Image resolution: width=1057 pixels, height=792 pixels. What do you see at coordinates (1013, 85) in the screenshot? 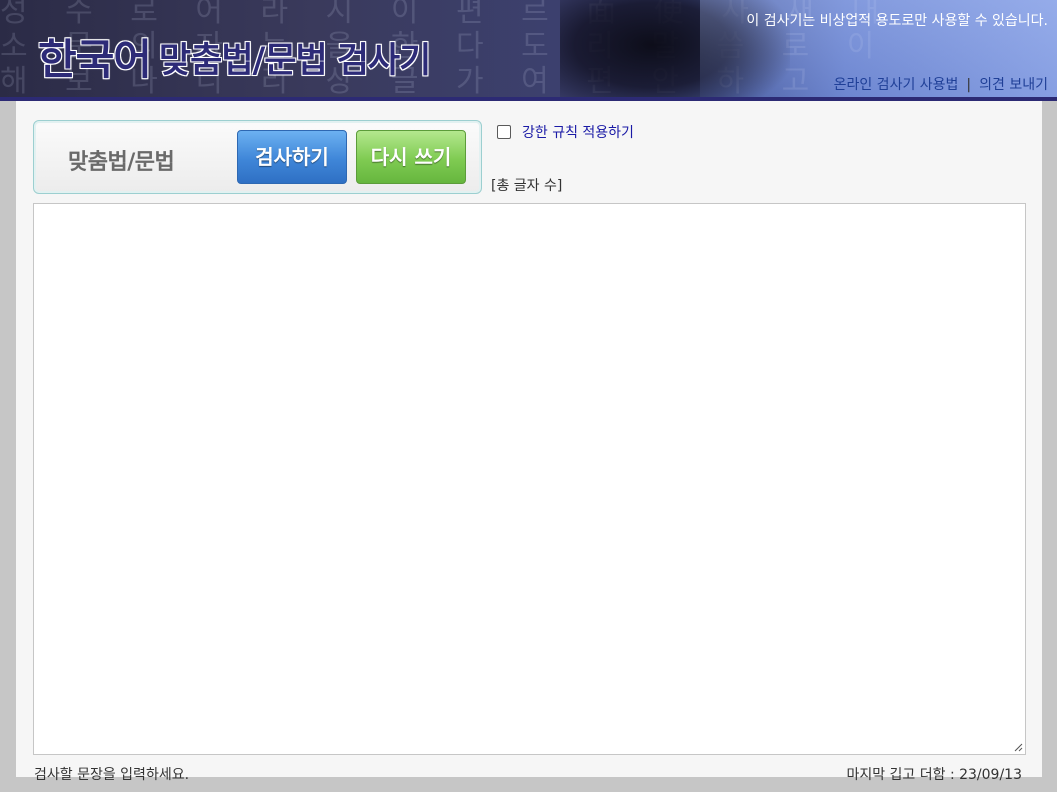
I see `send-feedback-link: 의견 보내기` at bounding box center [1013, 85].